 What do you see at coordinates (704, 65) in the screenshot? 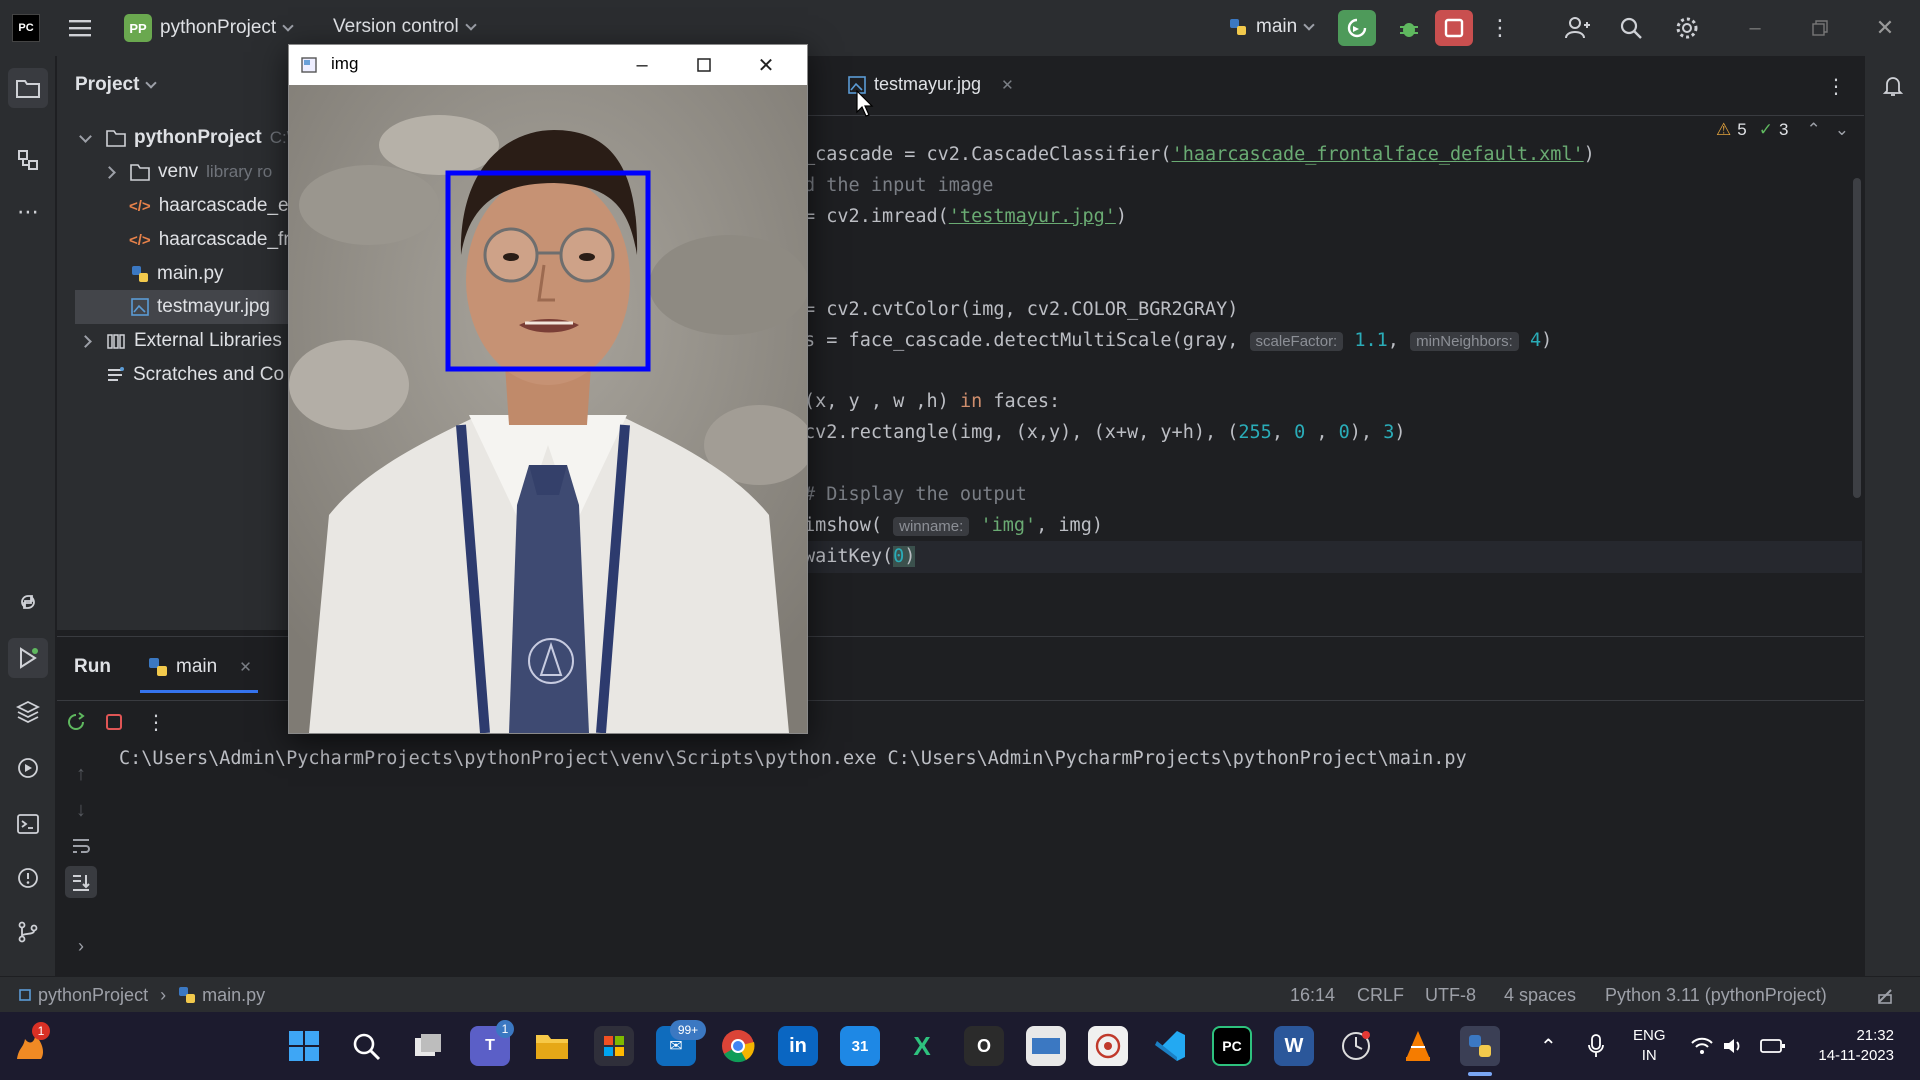
I see `window-maximize-icon` at bounding box center [704, 65].